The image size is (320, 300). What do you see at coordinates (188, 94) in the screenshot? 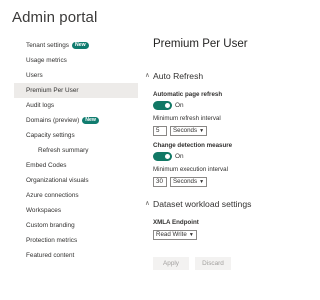
I see `page-refresh-label: Automatic page refresh` at bounding box center [188, 94].